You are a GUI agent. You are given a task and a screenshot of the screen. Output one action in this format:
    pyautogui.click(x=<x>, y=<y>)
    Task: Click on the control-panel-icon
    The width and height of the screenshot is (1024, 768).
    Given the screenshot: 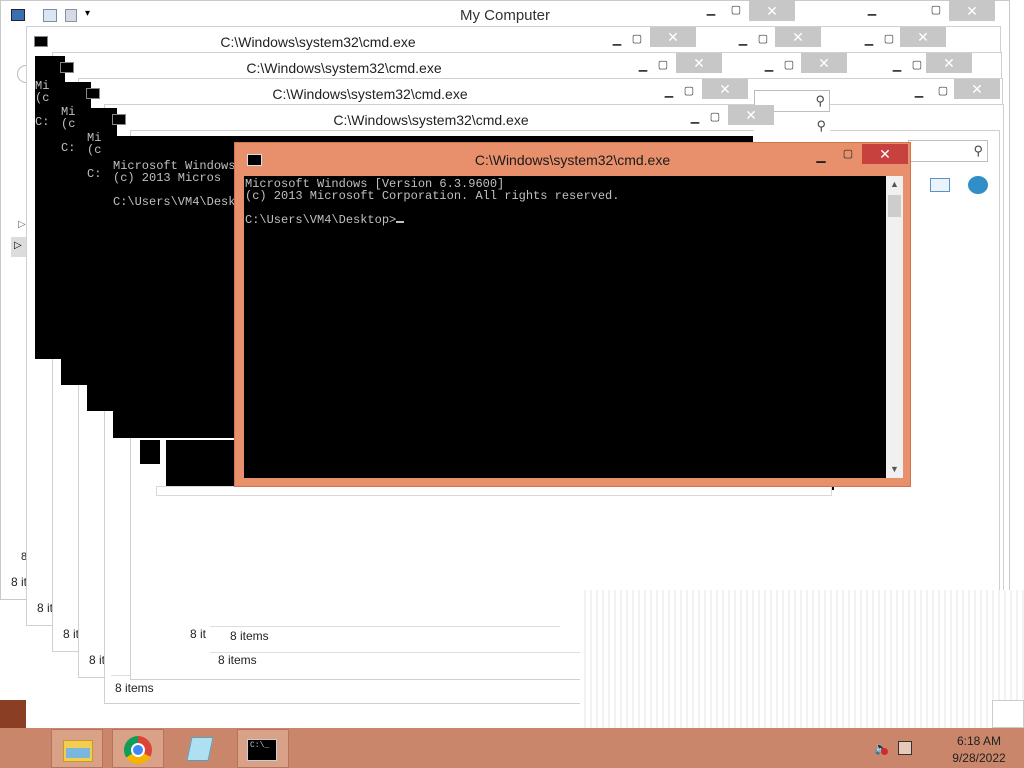 What is the action you would take?
    pyautogui.click(x=978, y=185)
    